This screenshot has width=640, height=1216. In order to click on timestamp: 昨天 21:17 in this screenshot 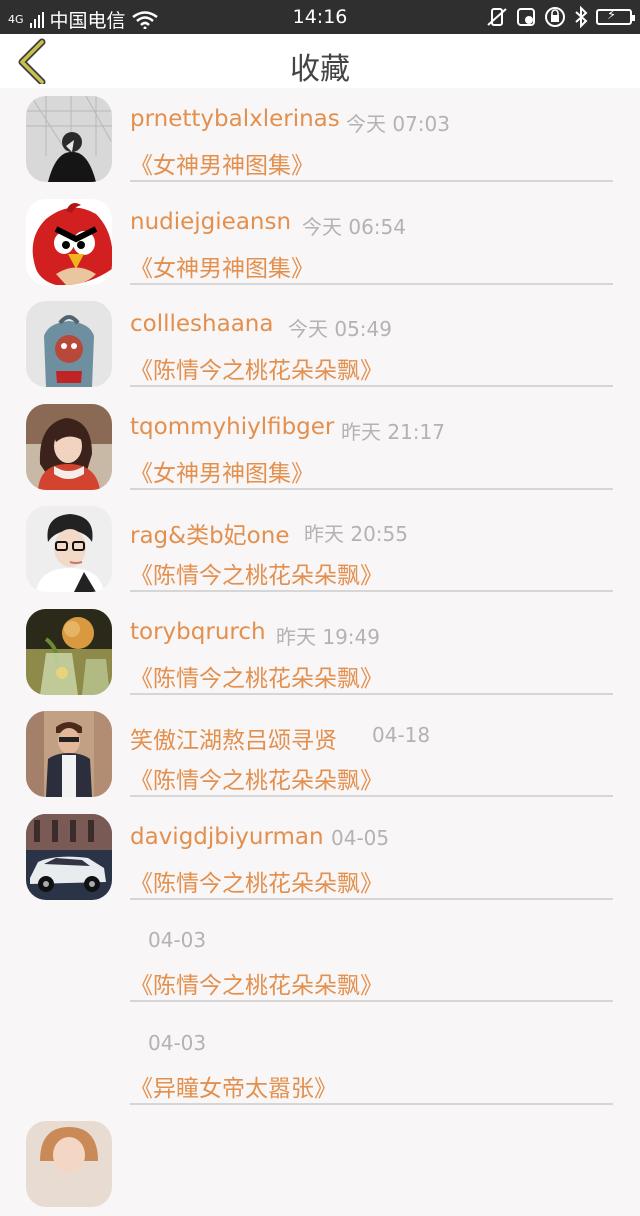, I will do `click(393, 431)`.